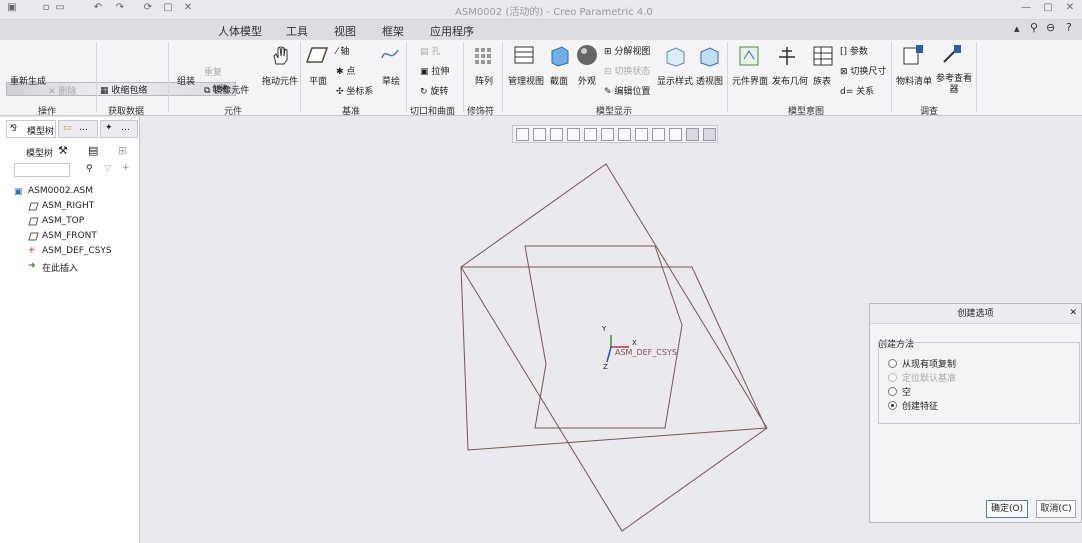 Image resolution: width=1082 pixels, height=543 pixels. Describe the element at coordinates (929, 110) in the screenshot. I see `group-investigate: 调查` at that location.